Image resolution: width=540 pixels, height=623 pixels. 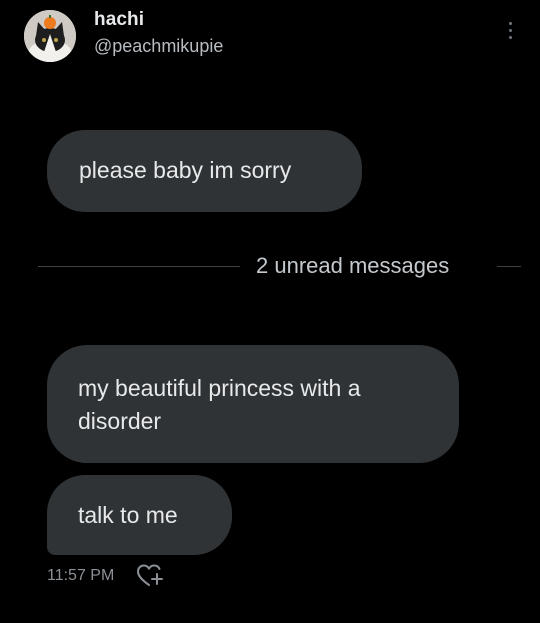 I want to click on user-handle: @peachmikupie, so click(x=158, y=46).